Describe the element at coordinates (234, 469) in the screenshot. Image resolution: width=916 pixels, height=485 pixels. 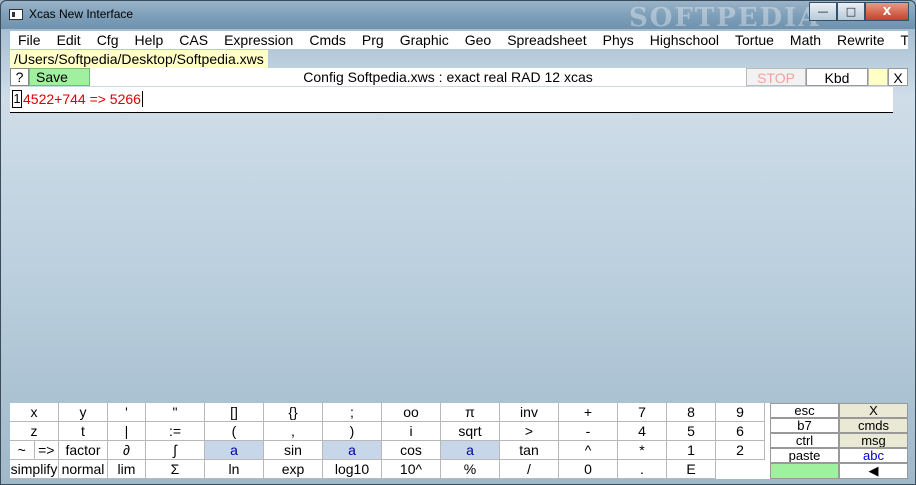
I see `key-ln: ln` at that location.